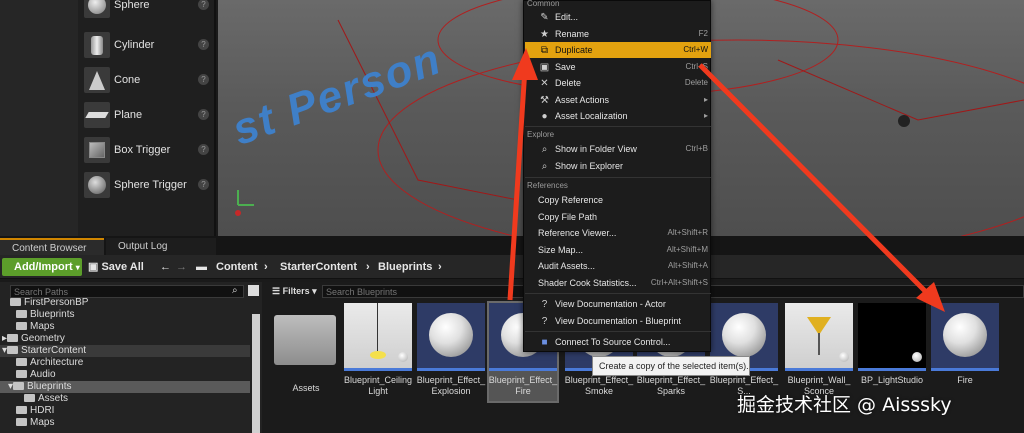 Image resolution: width=1024 pixels, height=433 pixels. I want to click on add-import-label: Add/Import, so click(43, 267).